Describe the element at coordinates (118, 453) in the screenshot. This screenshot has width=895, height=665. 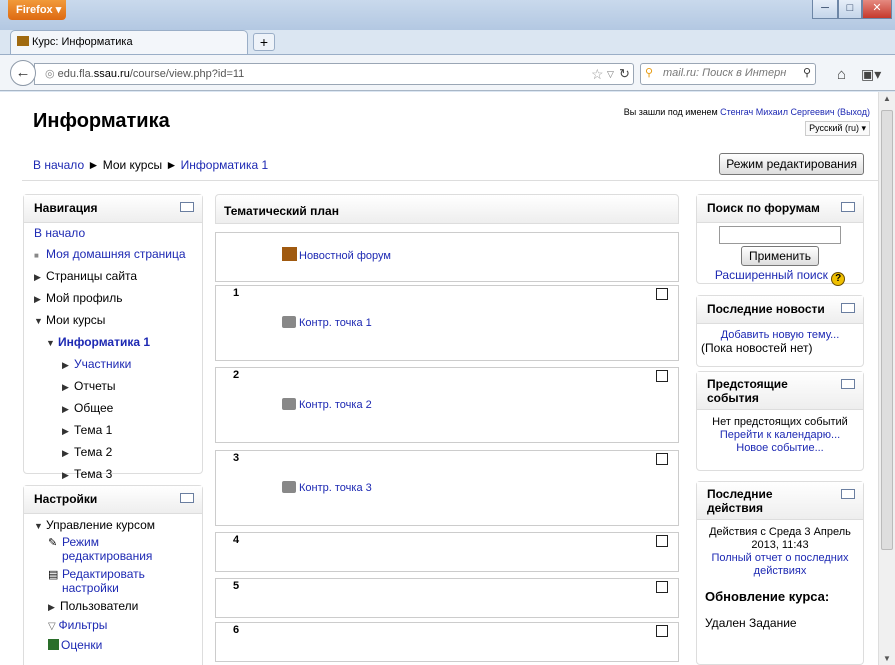
I see `nav-item-topic-2: ▶ Тема 2` at that location.